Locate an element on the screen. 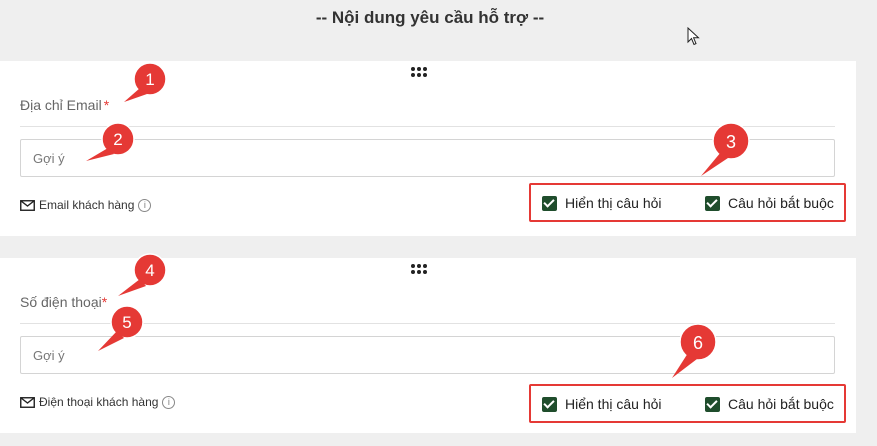  annotation-marker-6: 6 is located at coordinates (694, 350).